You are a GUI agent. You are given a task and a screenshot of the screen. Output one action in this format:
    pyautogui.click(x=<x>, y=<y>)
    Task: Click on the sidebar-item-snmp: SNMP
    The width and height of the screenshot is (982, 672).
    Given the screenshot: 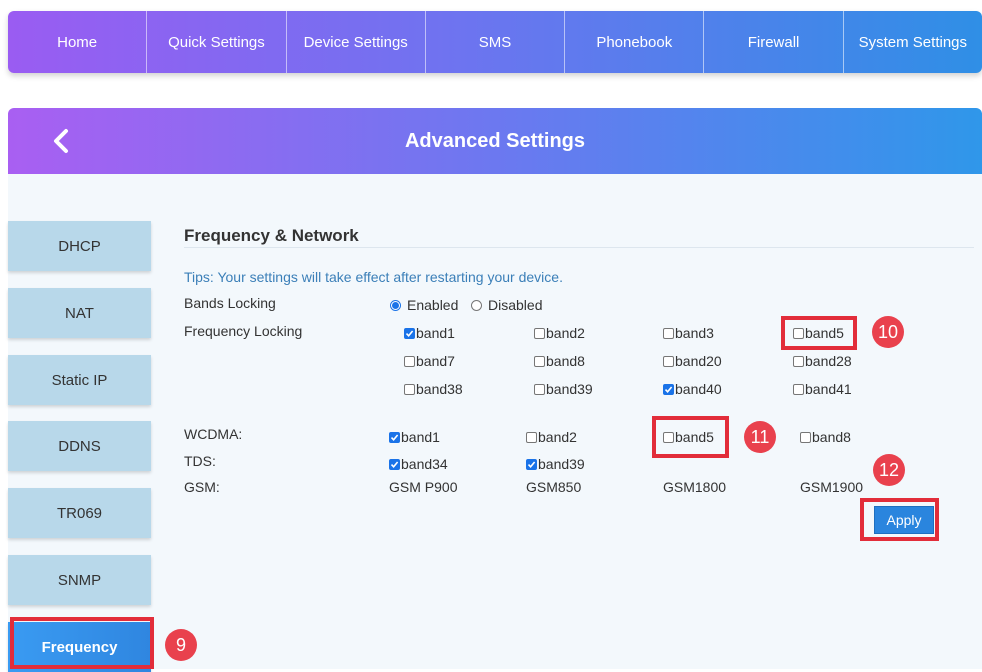 What is the action you would take?
    pyautogui.click(x=79, y=580)
    